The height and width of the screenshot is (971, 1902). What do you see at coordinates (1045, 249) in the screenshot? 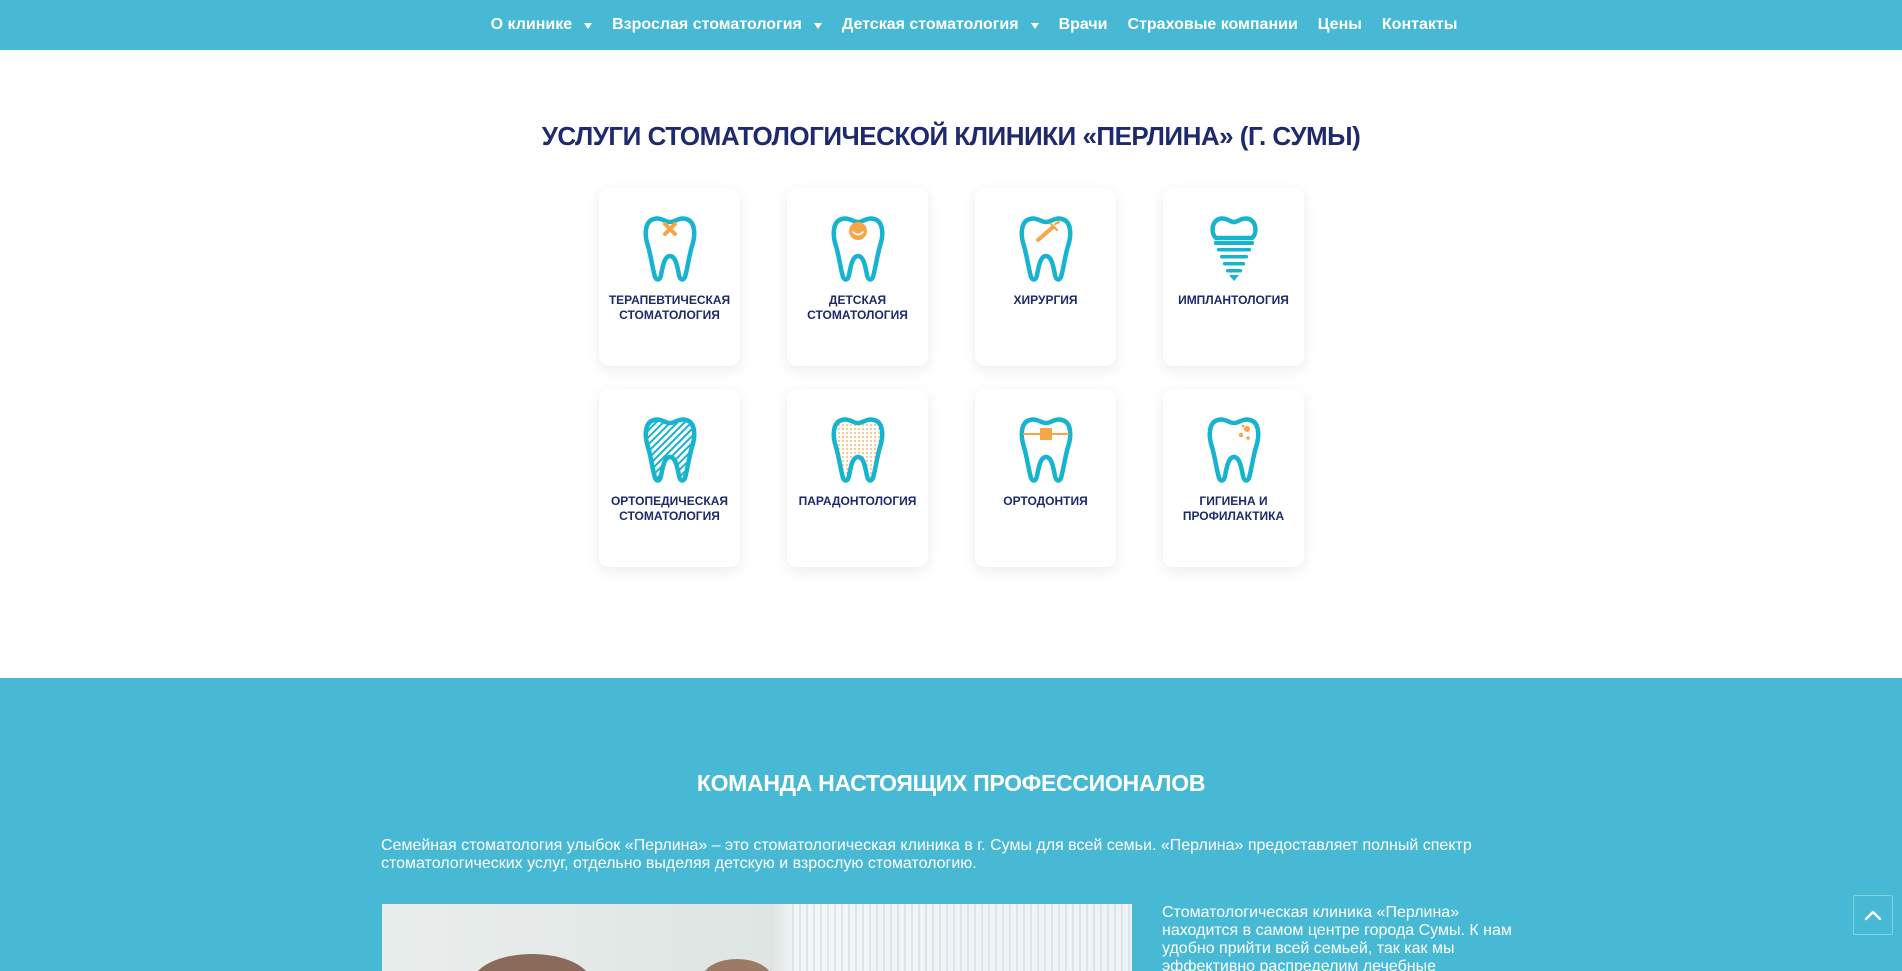
I see `tooth-surgery-icon` at bounding box center [1045, 249].